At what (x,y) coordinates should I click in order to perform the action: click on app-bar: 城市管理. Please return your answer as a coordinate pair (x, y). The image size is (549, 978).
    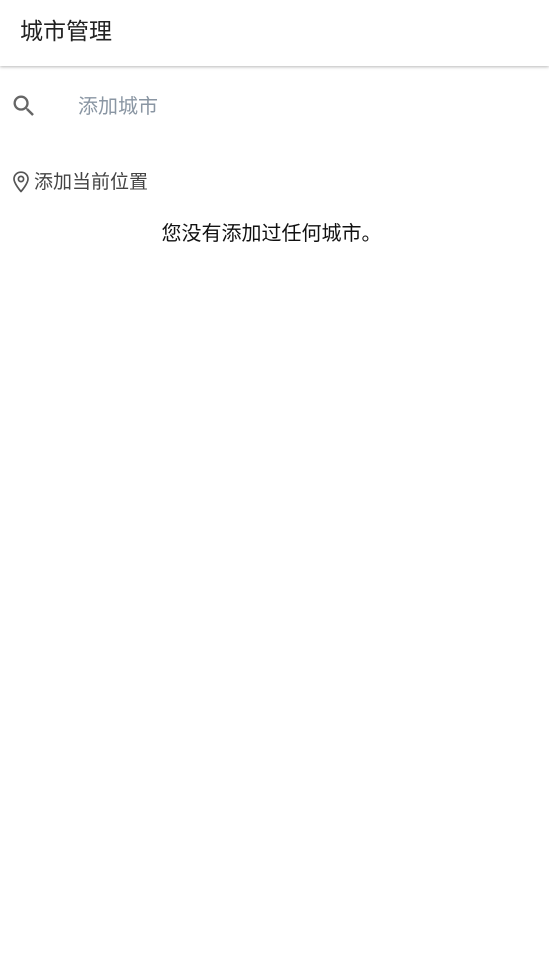
    Looking at the image, I should click on (274, 33).